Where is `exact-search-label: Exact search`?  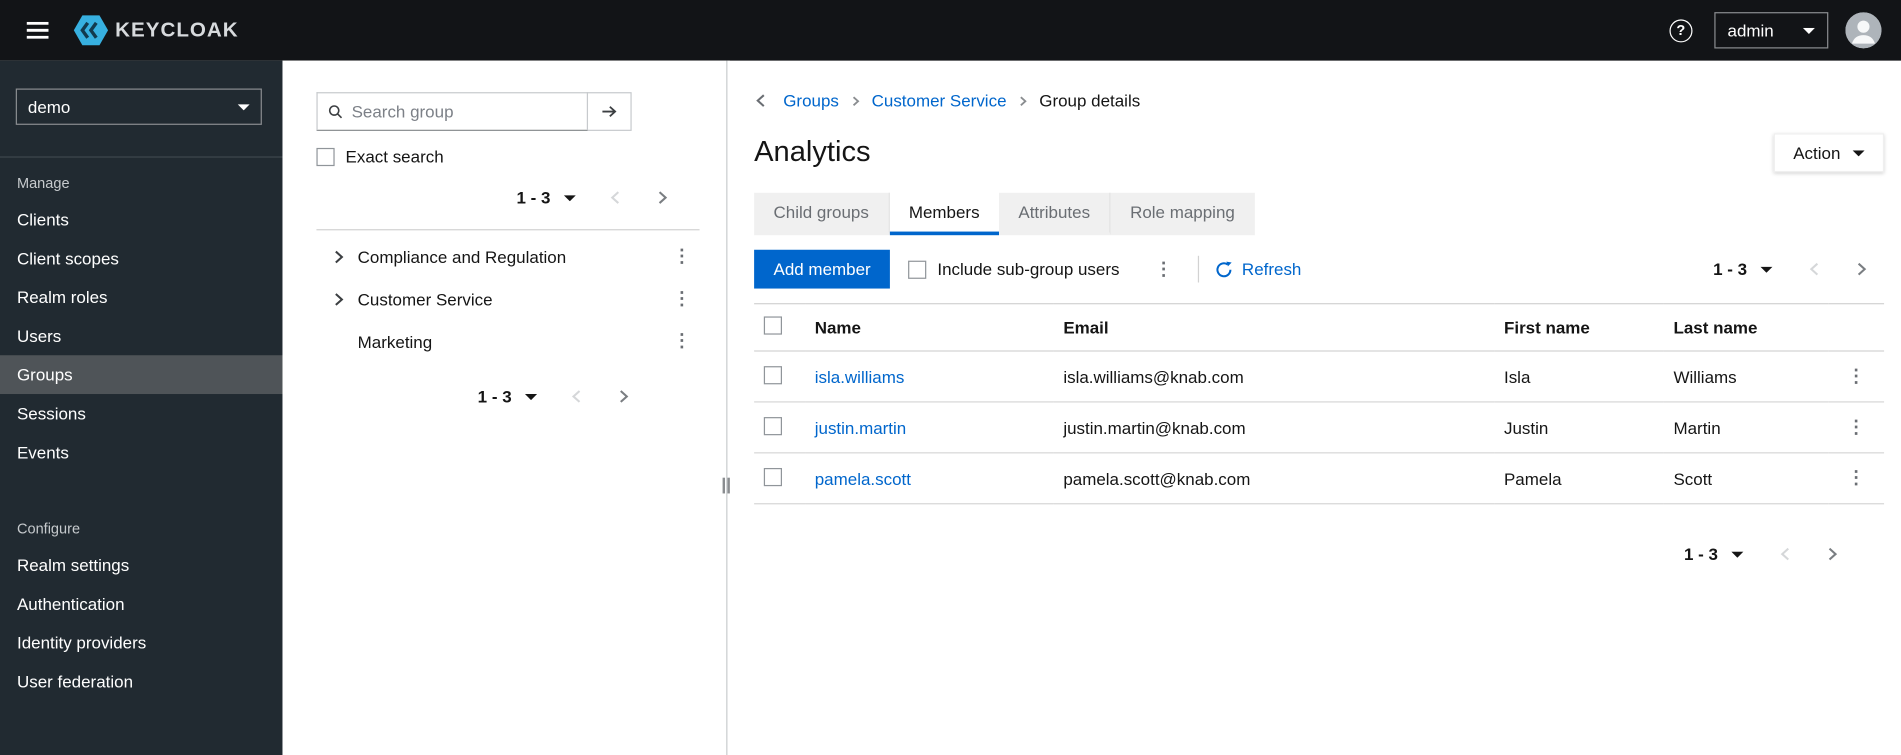
exact-search-label: Exact search is located at coordinates (394, 156).